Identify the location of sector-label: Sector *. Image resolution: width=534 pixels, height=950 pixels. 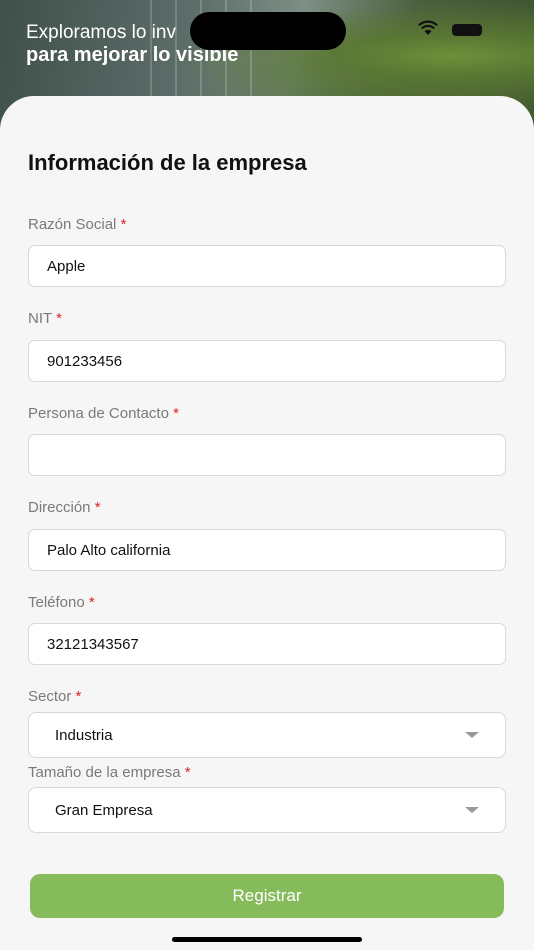
(55, 696).